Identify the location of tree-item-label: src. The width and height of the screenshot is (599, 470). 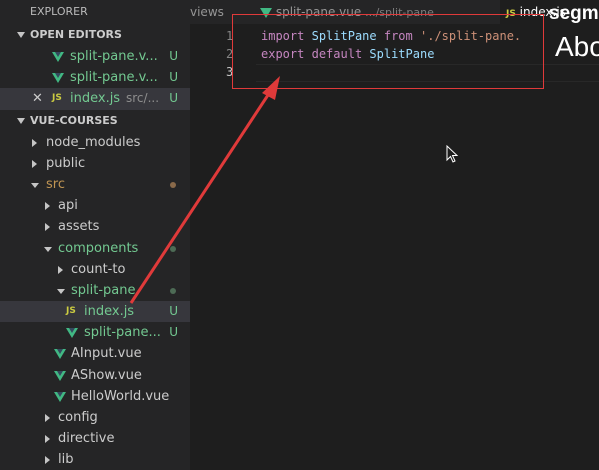
(55, 184).